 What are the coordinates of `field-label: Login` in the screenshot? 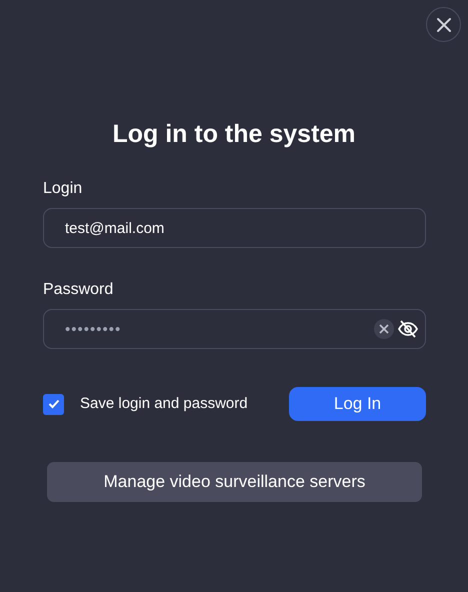 It's located at (63, 189).